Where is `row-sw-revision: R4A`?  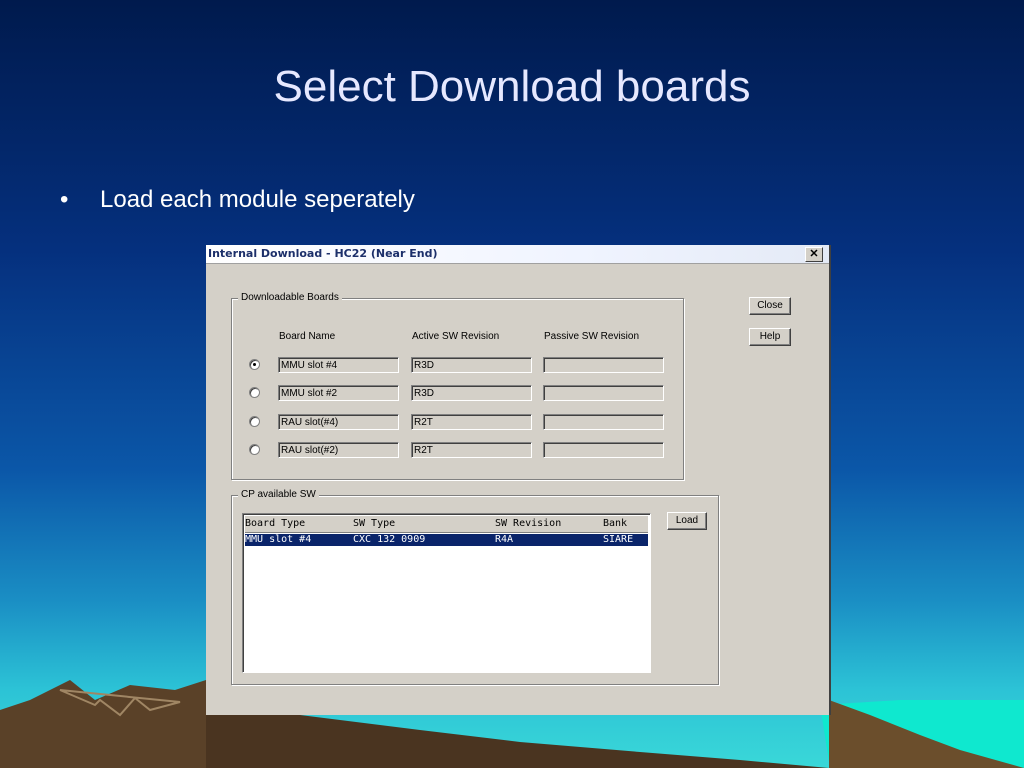
row-sw-revision: R4A is located at coordinates (504, 539).